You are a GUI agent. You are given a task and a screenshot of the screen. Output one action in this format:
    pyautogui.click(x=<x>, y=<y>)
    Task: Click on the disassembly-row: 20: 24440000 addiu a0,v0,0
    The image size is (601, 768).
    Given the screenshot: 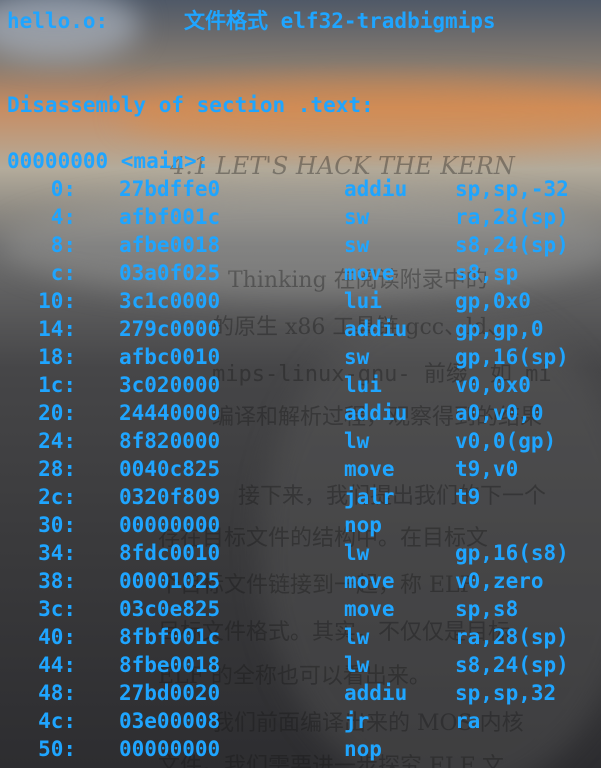 What is the action you would take?
    pyautogui.click(x=300, y=413)
    